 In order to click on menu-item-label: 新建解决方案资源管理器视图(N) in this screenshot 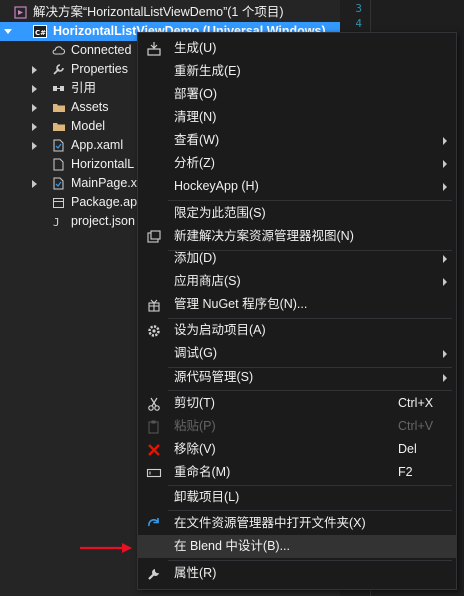, I will do `click(264, 236)`.